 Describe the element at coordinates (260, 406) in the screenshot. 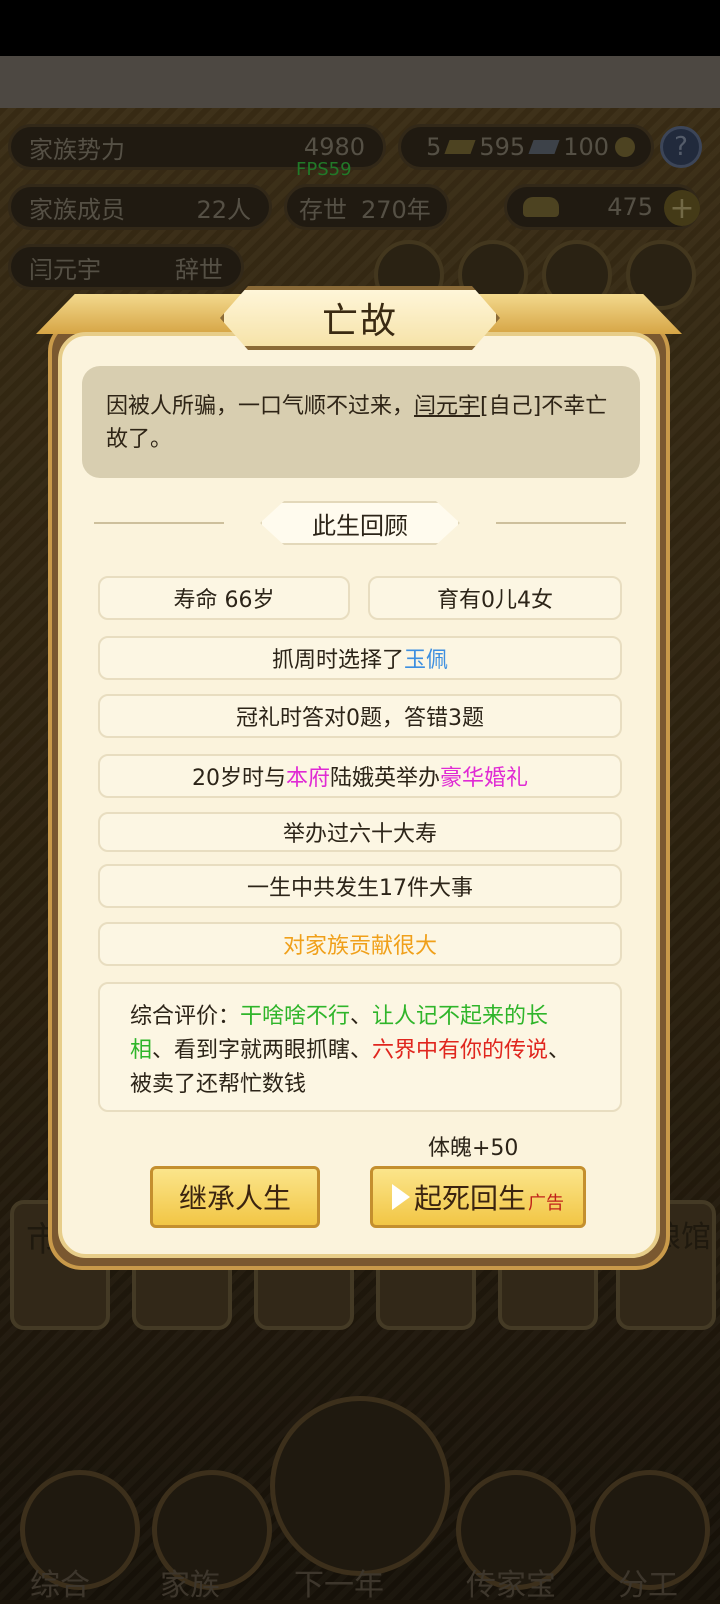

I see `description-prefix: 因被人所骗，一口气顺不过来，` at that location.